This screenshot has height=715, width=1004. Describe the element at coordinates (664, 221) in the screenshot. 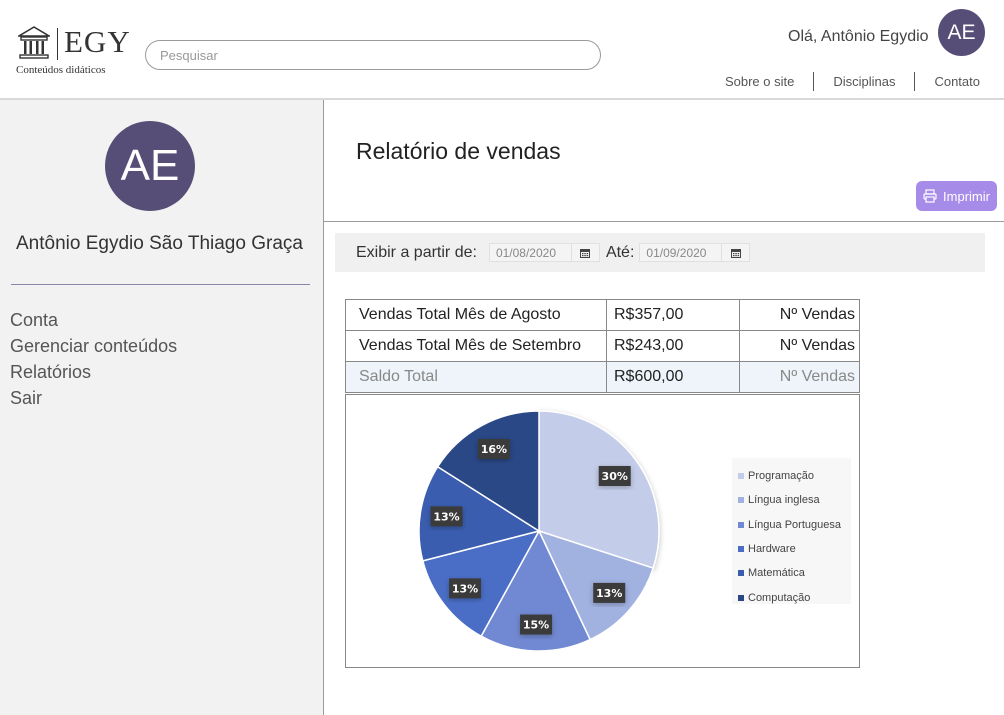

I see `main-divider` at that location.